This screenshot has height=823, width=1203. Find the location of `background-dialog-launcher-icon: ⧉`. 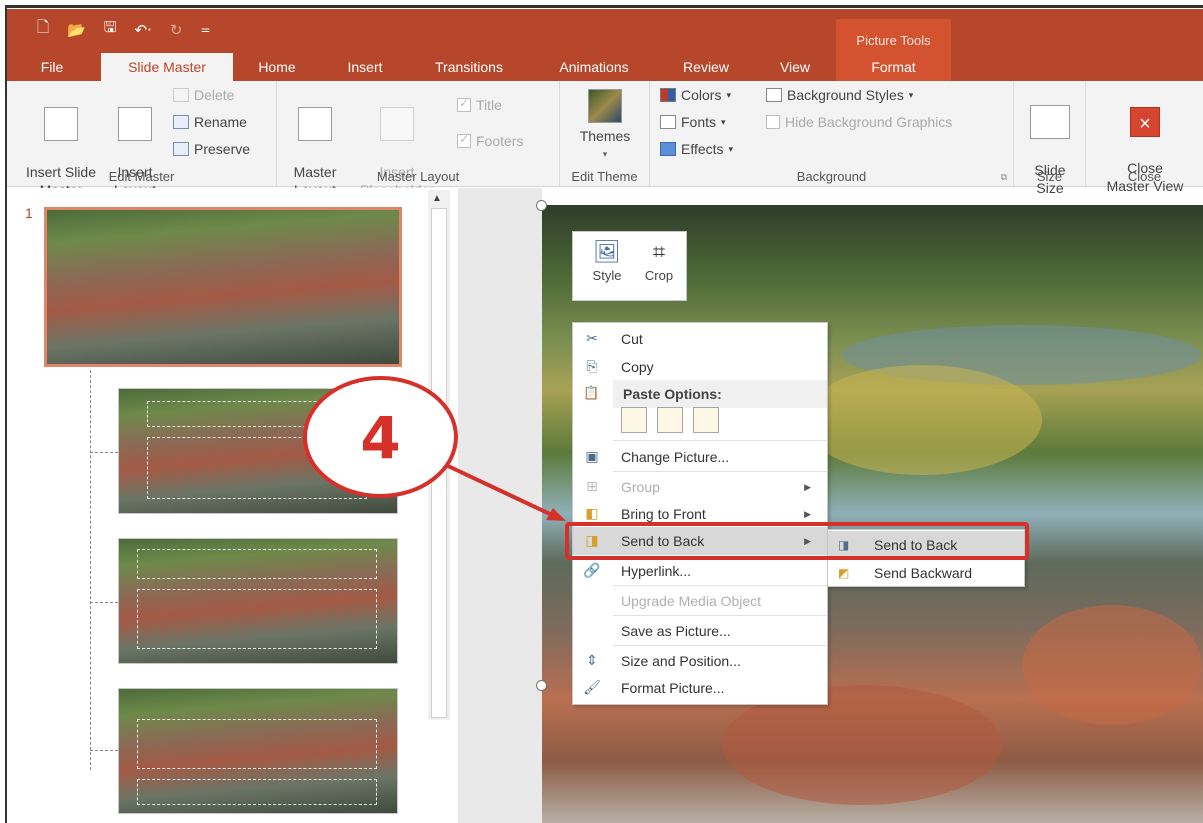

background-dialog-launcher-icon: ⧉ is located at coordinates (1004, 177).